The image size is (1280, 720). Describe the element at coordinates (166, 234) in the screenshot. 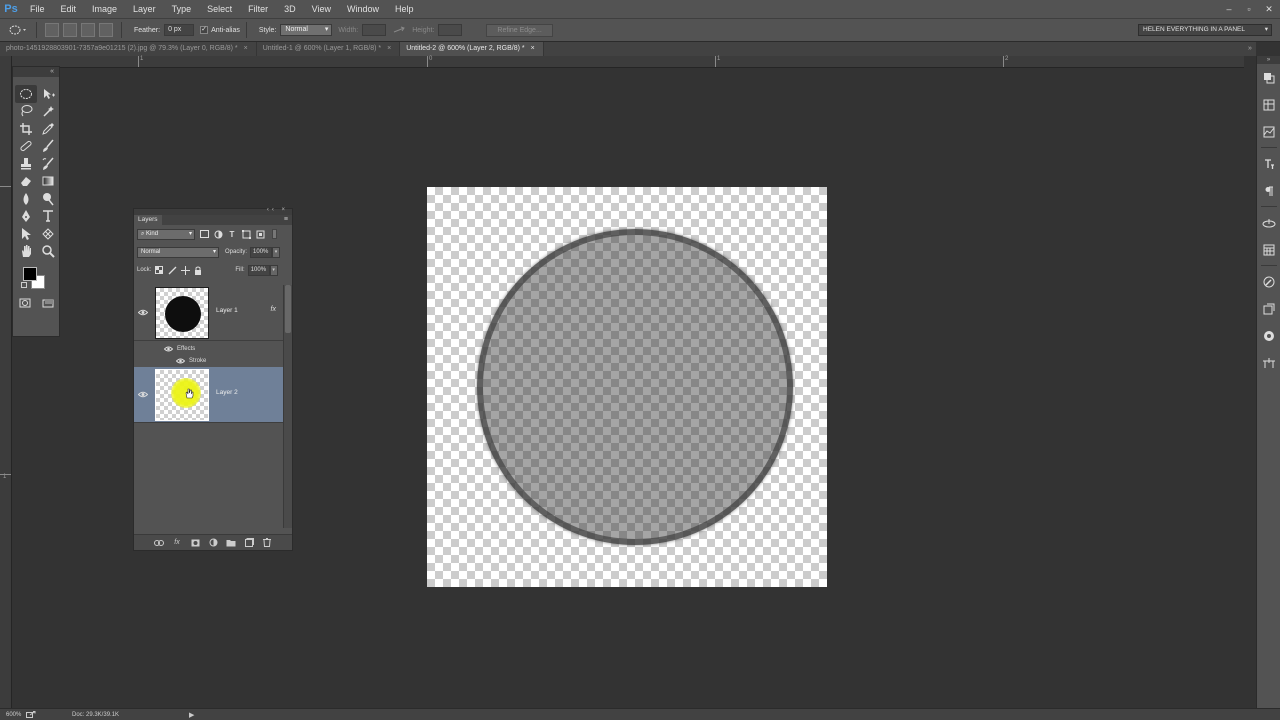

I see `filter-kind-select: ⌕ Kind` at that location.